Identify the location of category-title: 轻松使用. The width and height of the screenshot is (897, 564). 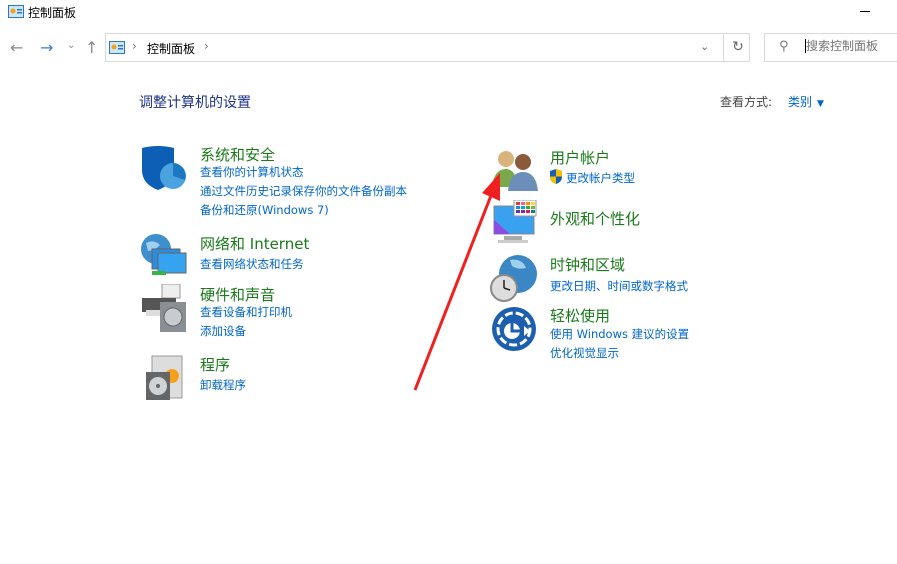
(580, 315).